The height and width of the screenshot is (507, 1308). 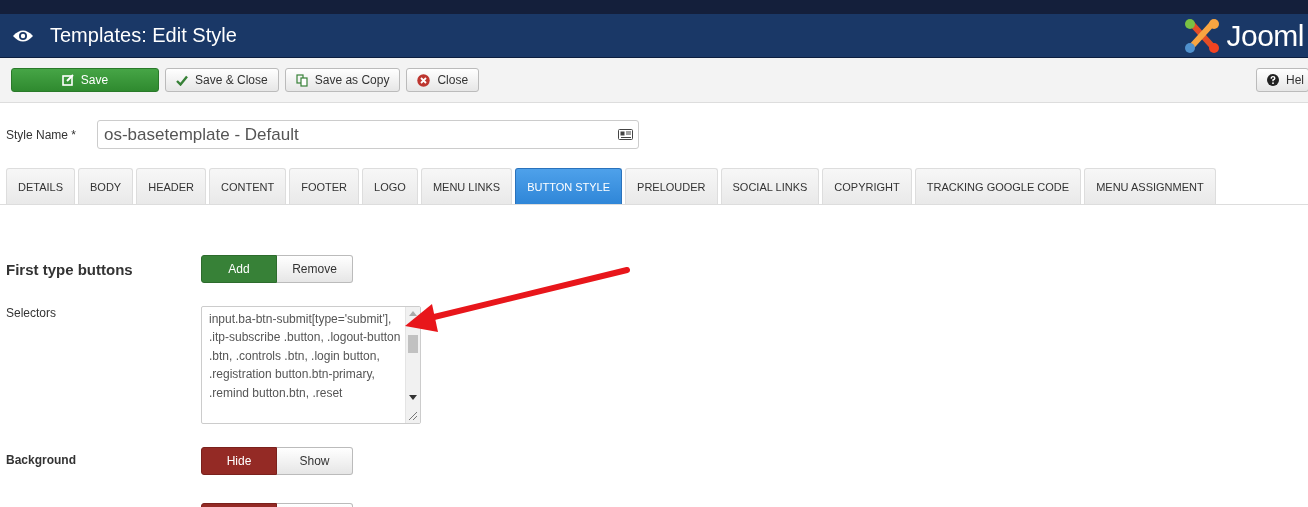 I want to click on tab: MENU LINKS, so click(x=466, y=186).